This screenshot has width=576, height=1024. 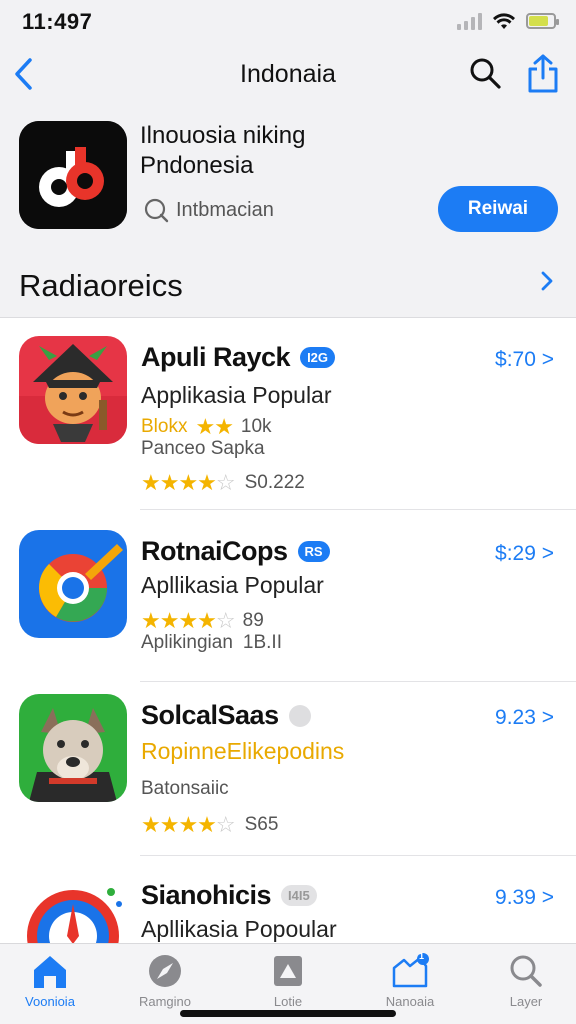 I want to click on app-icon-apuli-rayck, so click(x=73, y=390).